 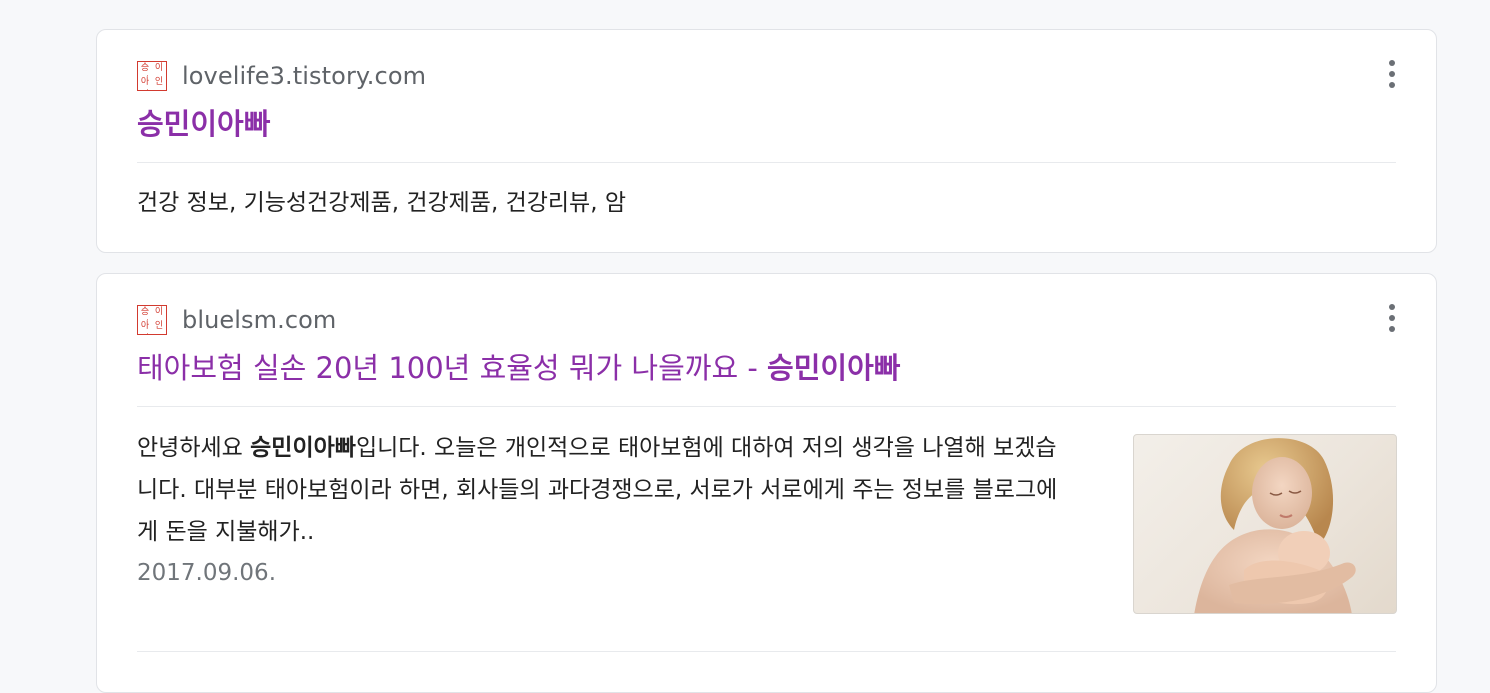 I want to click on result-title-link: 태아보험 실손 20년 100년 효율성 뭐가 나을까요 - 승민이아빠, so click(x=518, y=368).